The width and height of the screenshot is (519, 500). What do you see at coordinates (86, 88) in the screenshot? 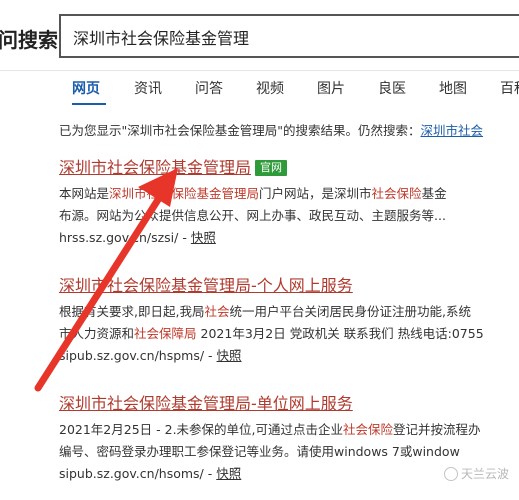
I see `tab-web: 网页` at bounding box center [86, 88].